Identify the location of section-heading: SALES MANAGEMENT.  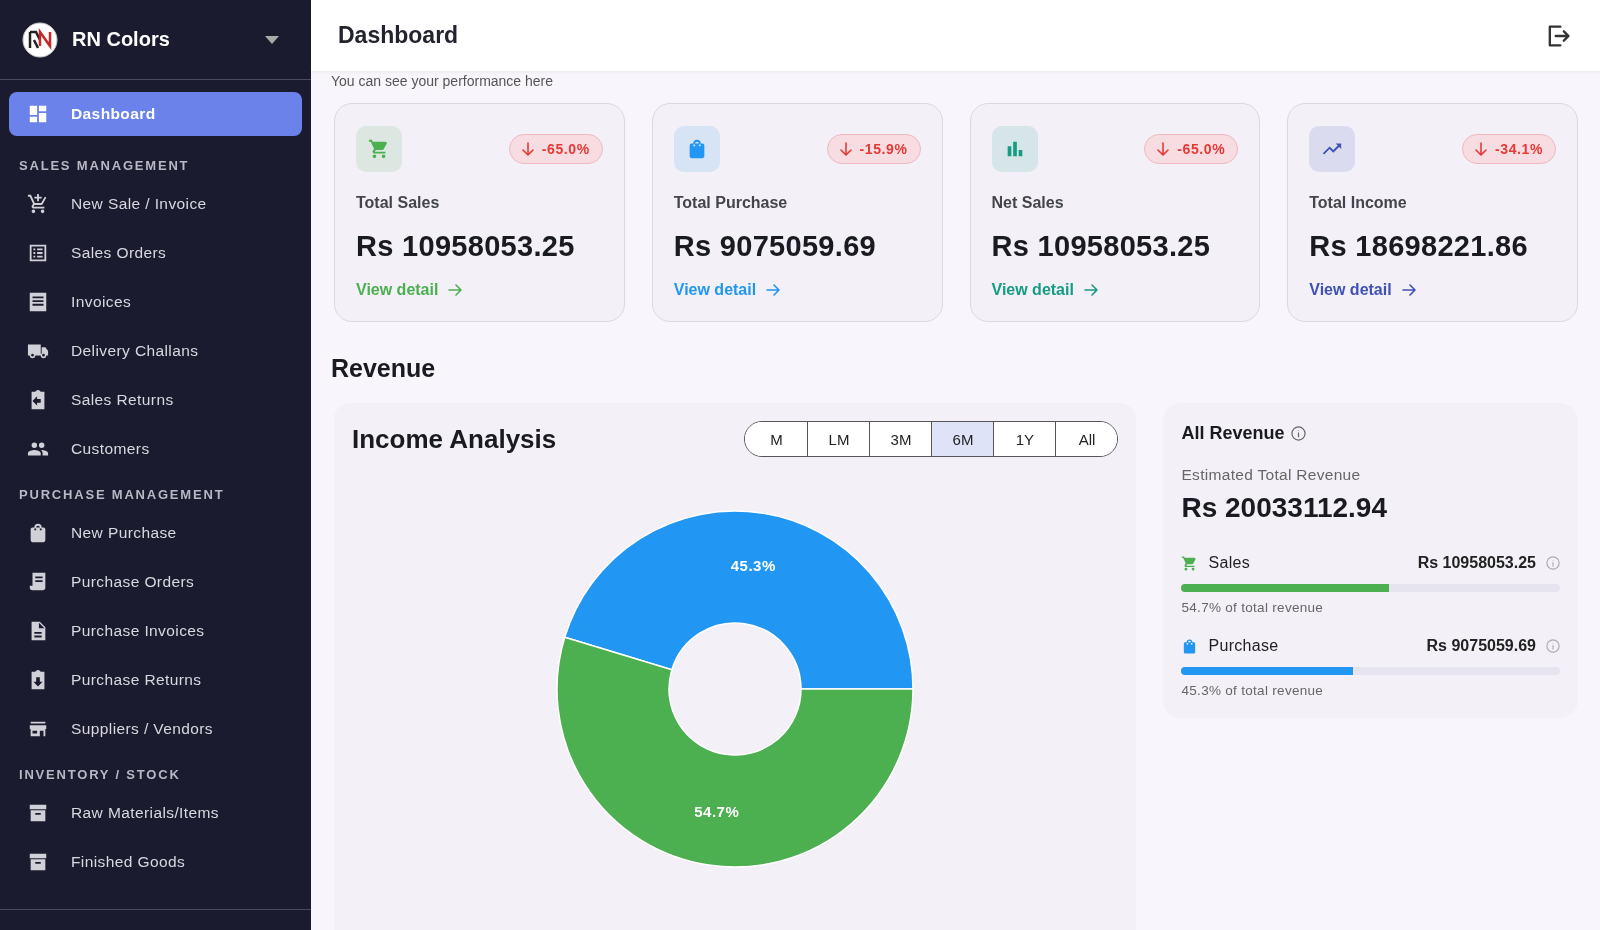
(104, 166).